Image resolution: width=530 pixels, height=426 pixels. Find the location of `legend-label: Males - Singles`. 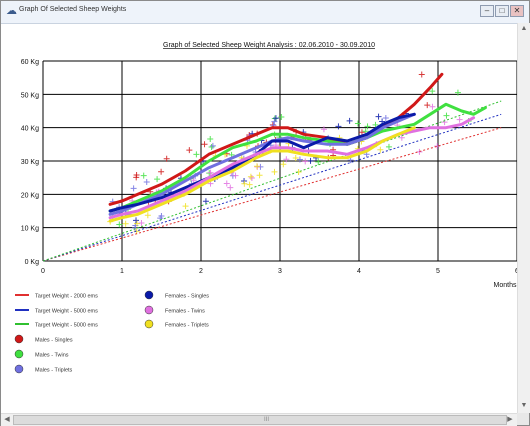

legend-label: Males - Singles is located at coordinates (54, 341).